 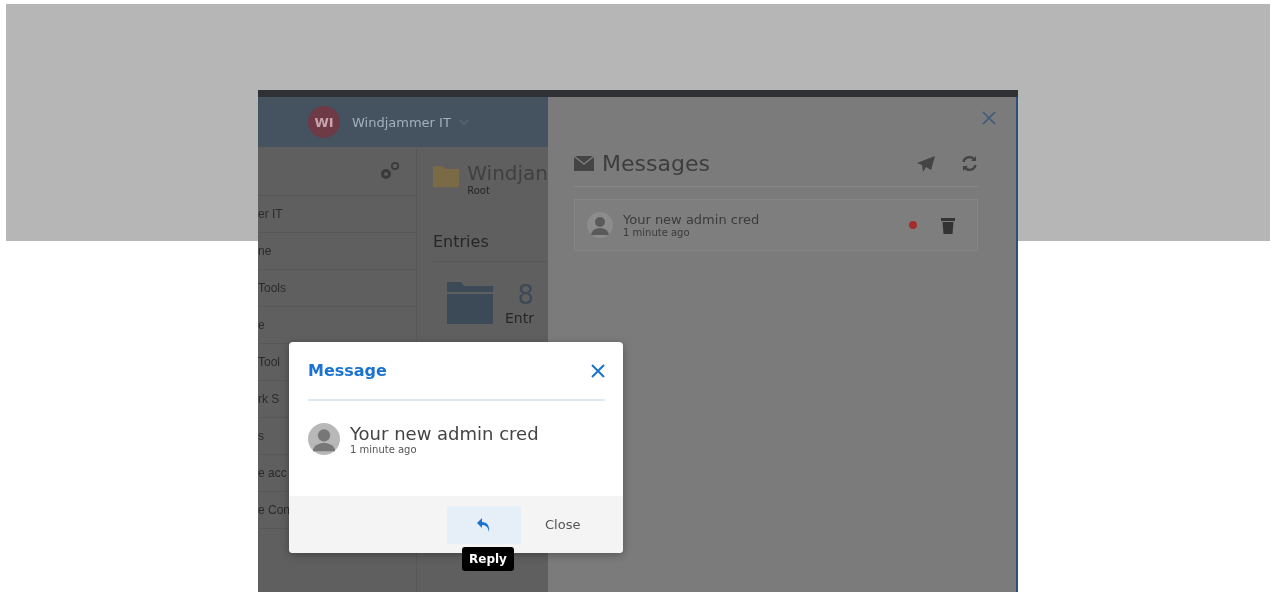 I want to click on entry-count-label: Entr, so click(x=519, y=318).